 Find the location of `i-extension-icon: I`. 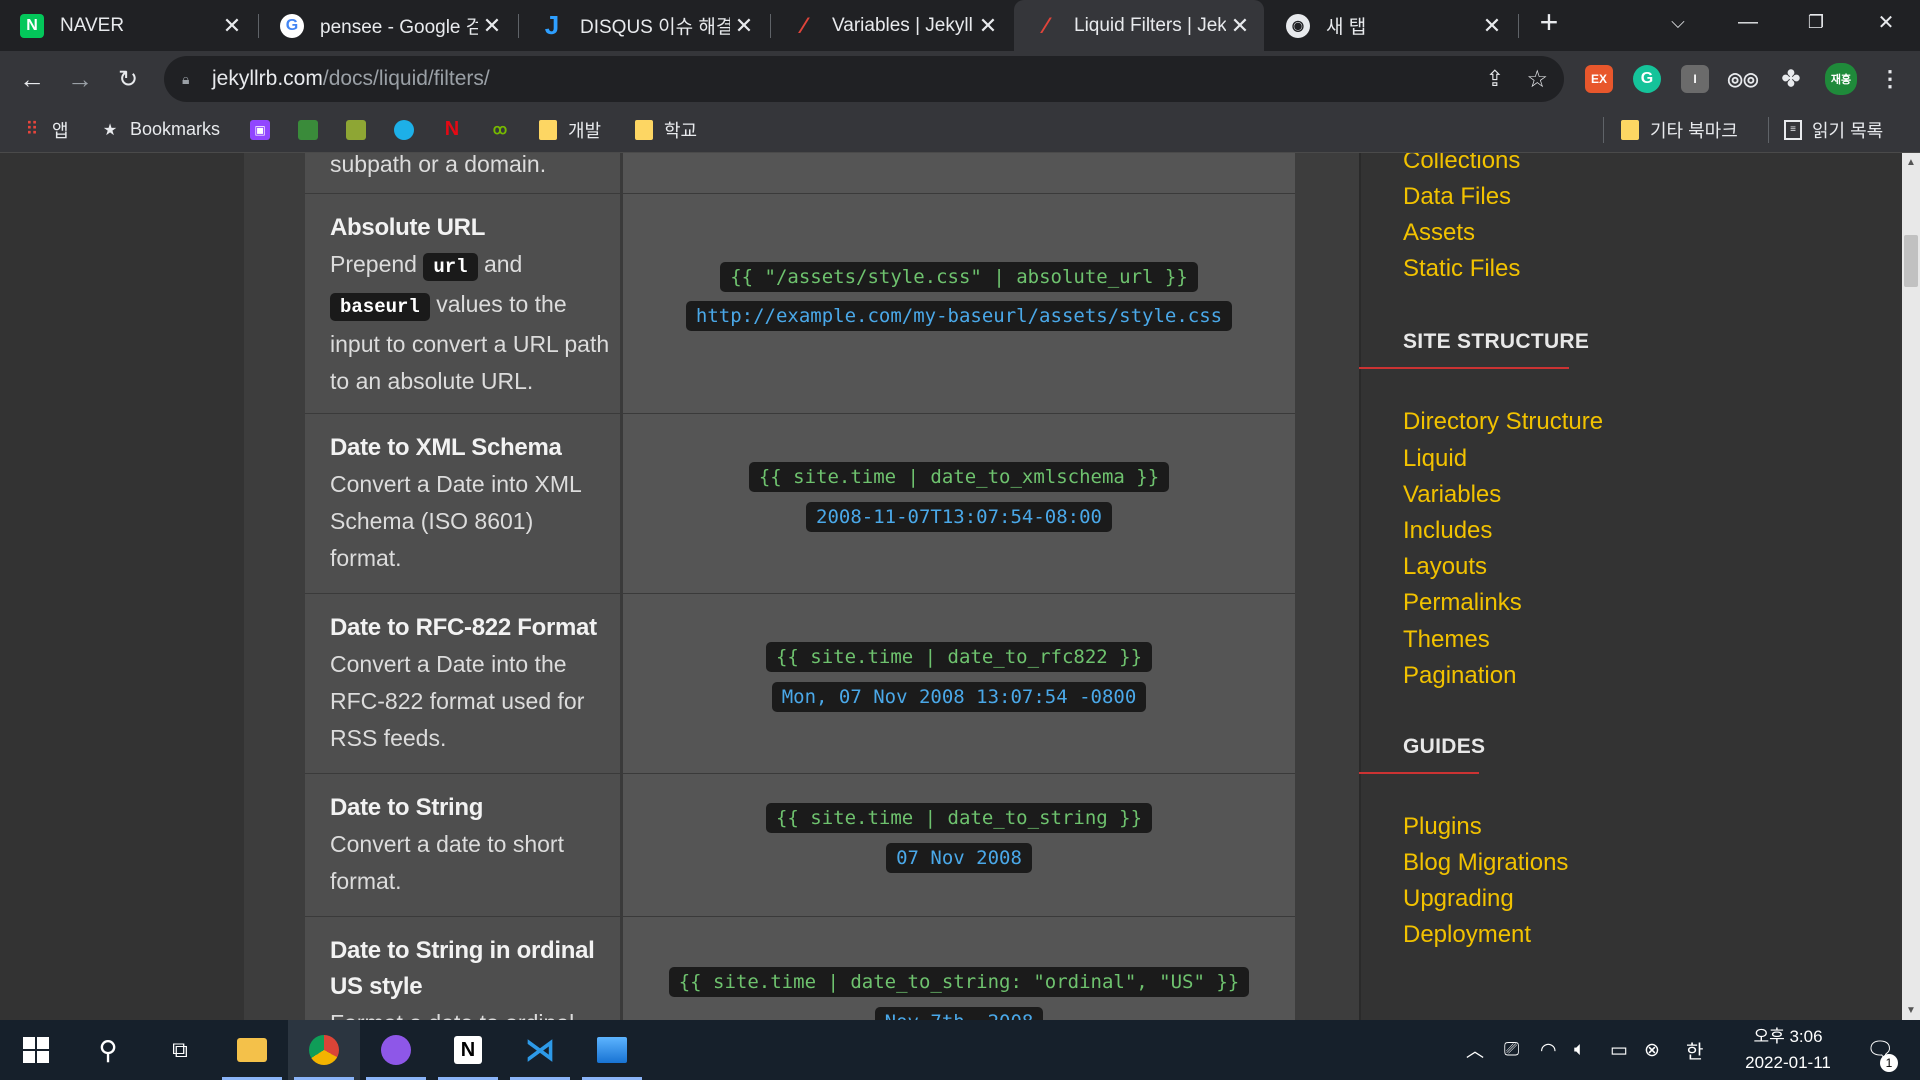

i-extension-icon: I is located at coordinates (1695, 79).